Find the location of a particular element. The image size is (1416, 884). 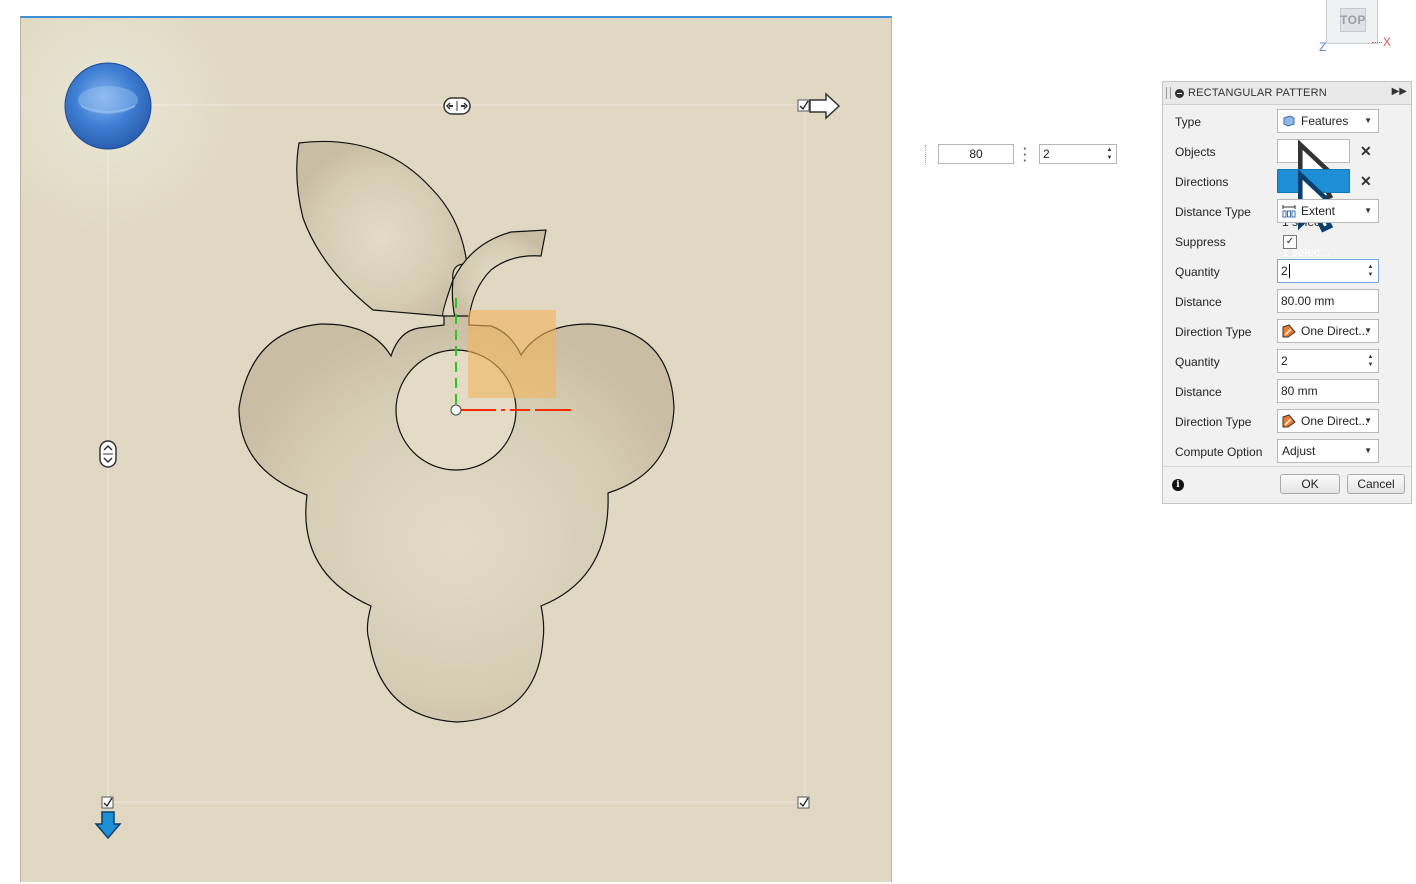

direction-type-2-label: Direction Type is located at coordinates (1213, 422).